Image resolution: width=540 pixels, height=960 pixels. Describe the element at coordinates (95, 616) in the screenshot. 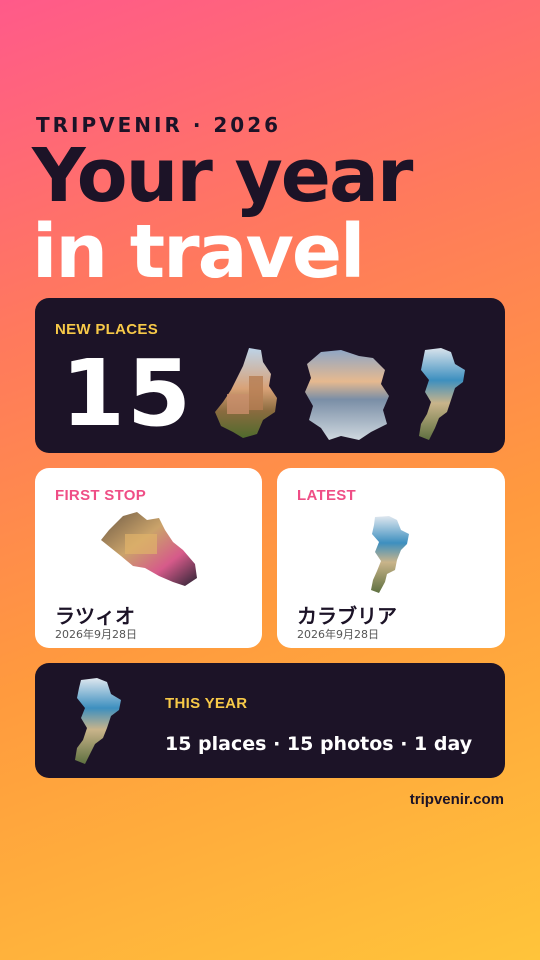

I see `first-stop-name: ラツィオ` at that location.